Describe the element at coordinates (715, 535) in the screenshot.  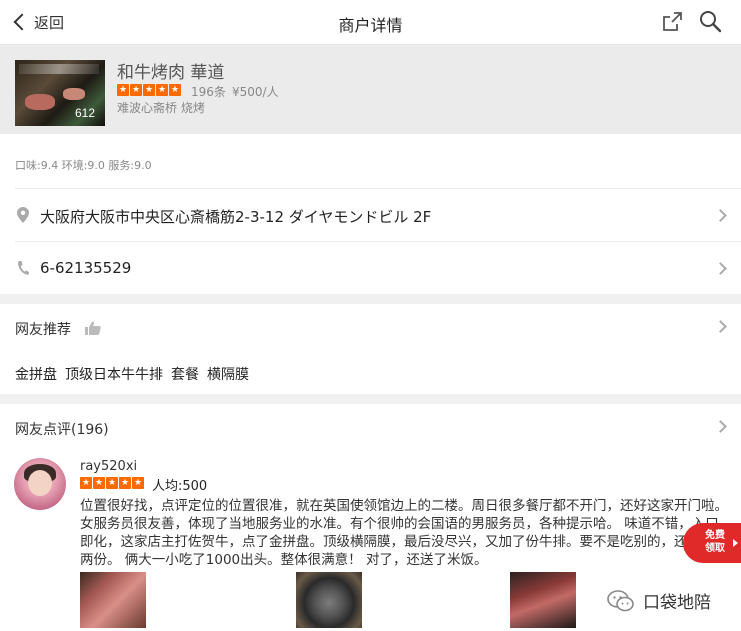
I see `coupon-line-1: 免费` at that location.